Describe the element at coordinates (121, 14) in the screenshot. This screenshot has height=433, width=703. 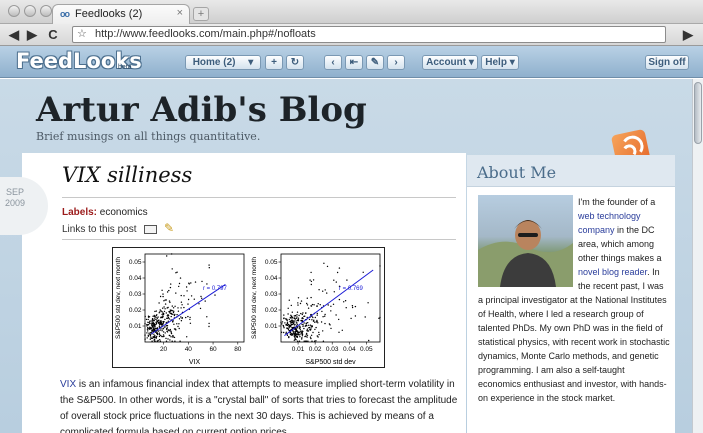
I see `browser-tab: oo Feedlooks (2) ×` at that location.